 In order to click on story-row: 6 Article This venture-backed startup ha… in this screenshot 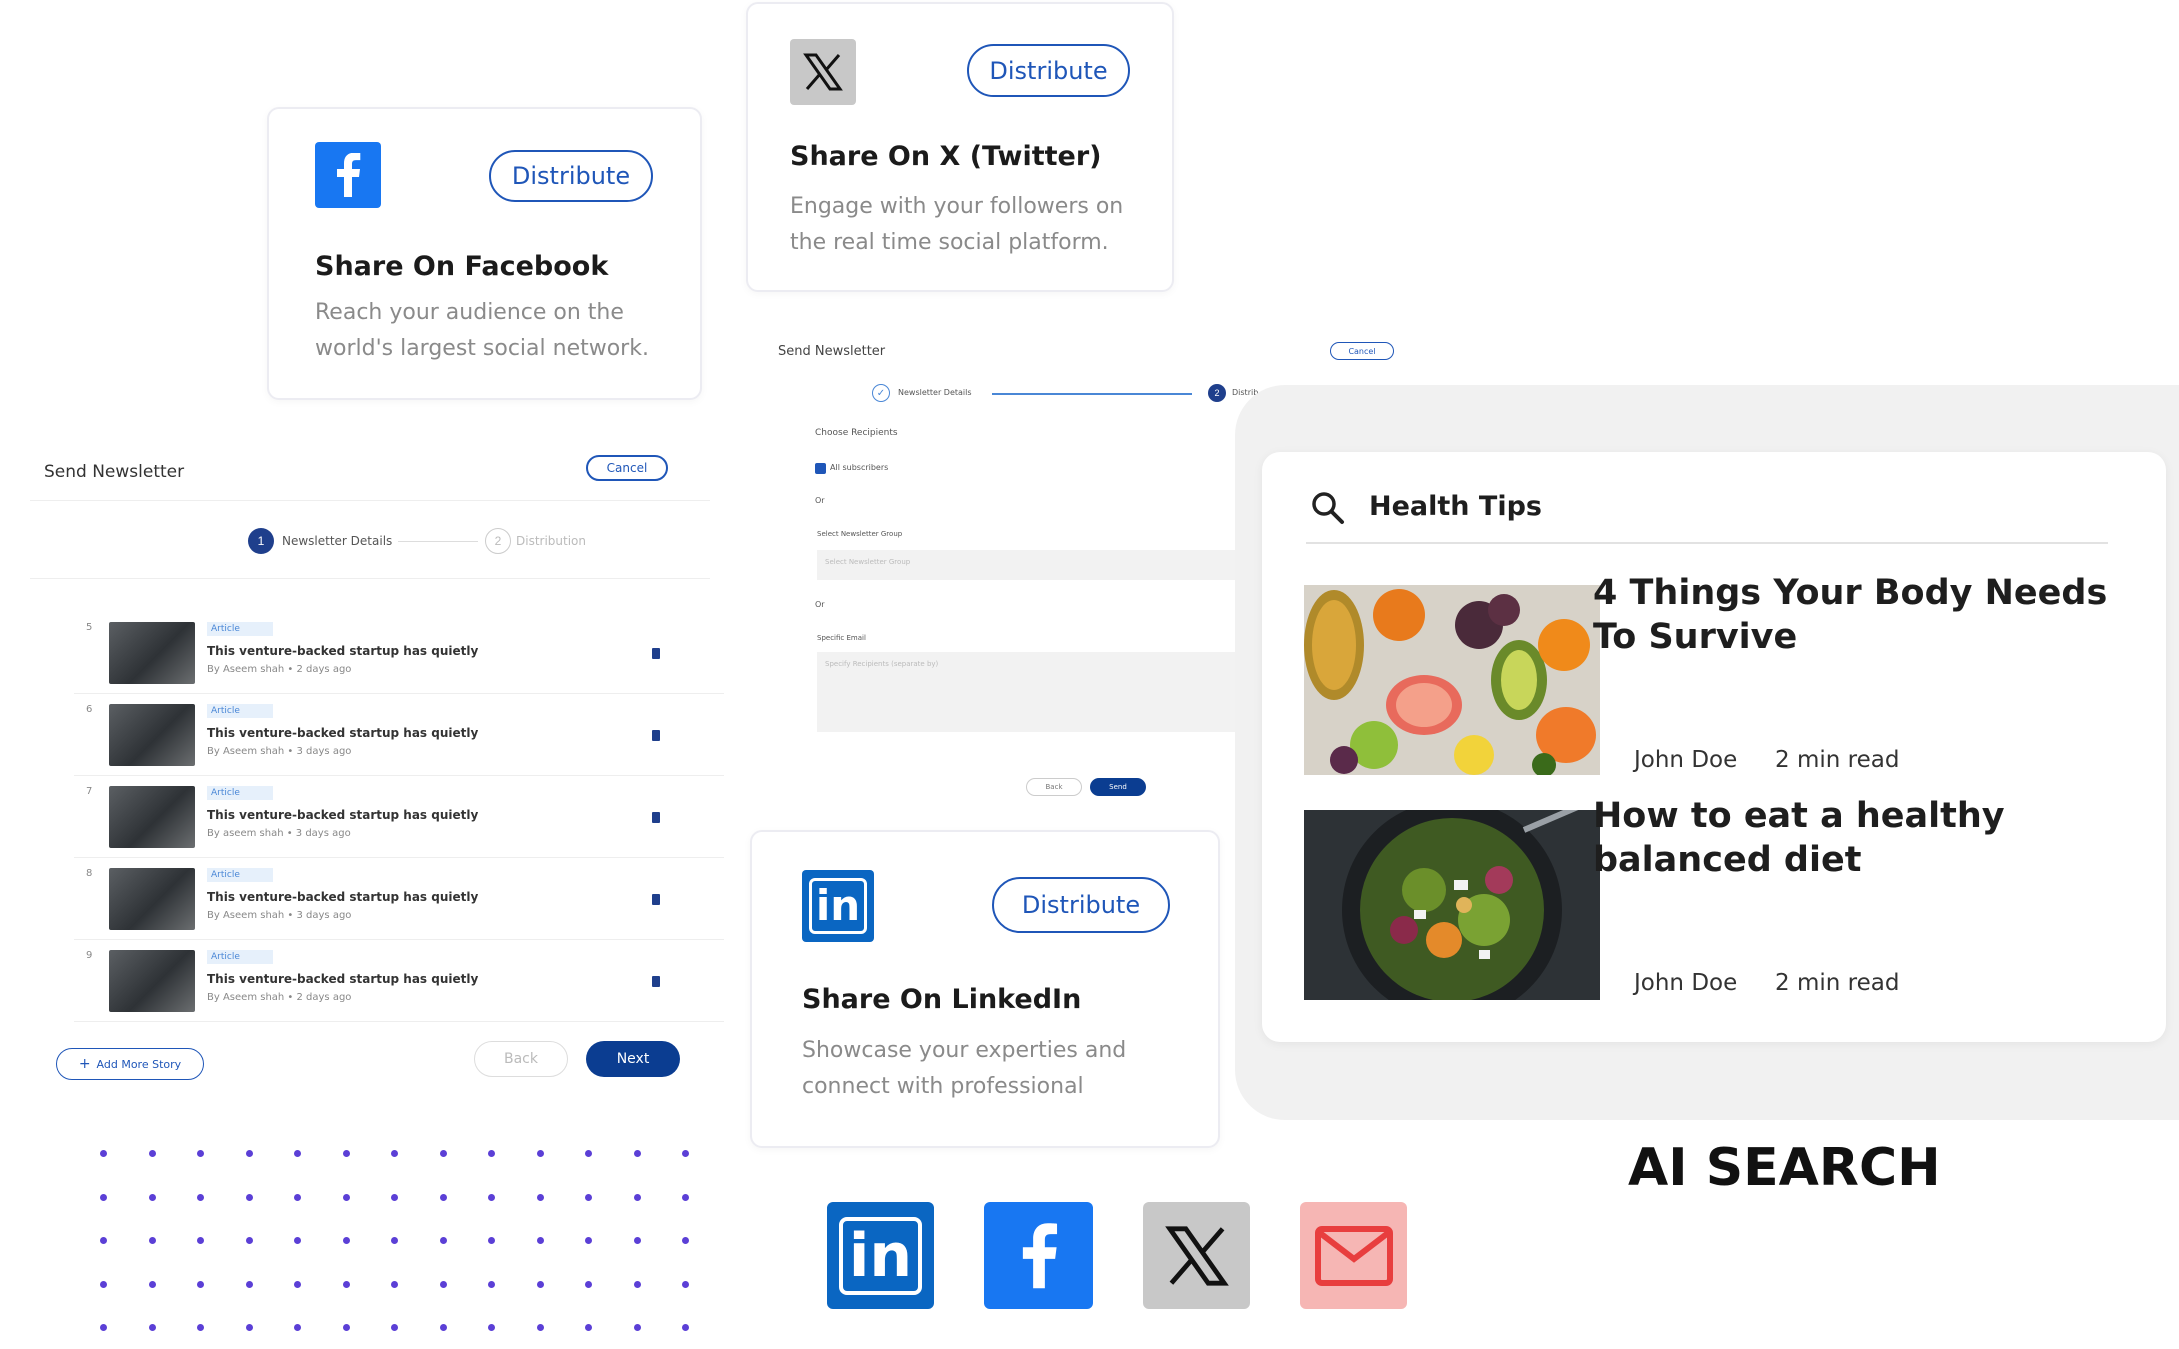, I will do `click(399, 736)`.